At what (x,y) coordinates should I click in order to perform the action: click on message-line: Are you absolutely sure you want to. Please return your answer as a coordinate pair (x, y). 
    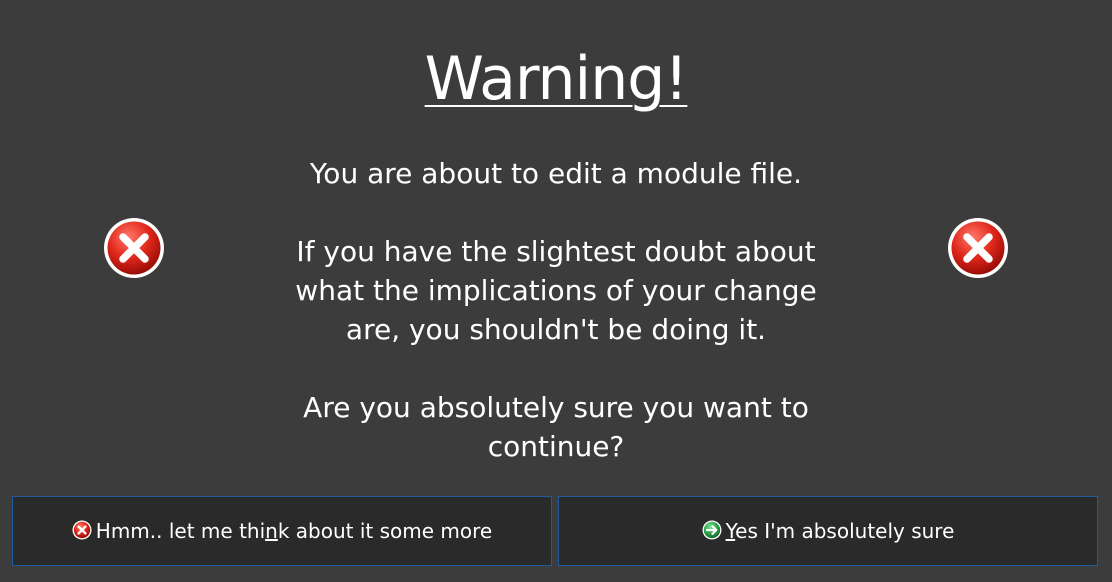
    Looking at the image, I should click on (556, 407).